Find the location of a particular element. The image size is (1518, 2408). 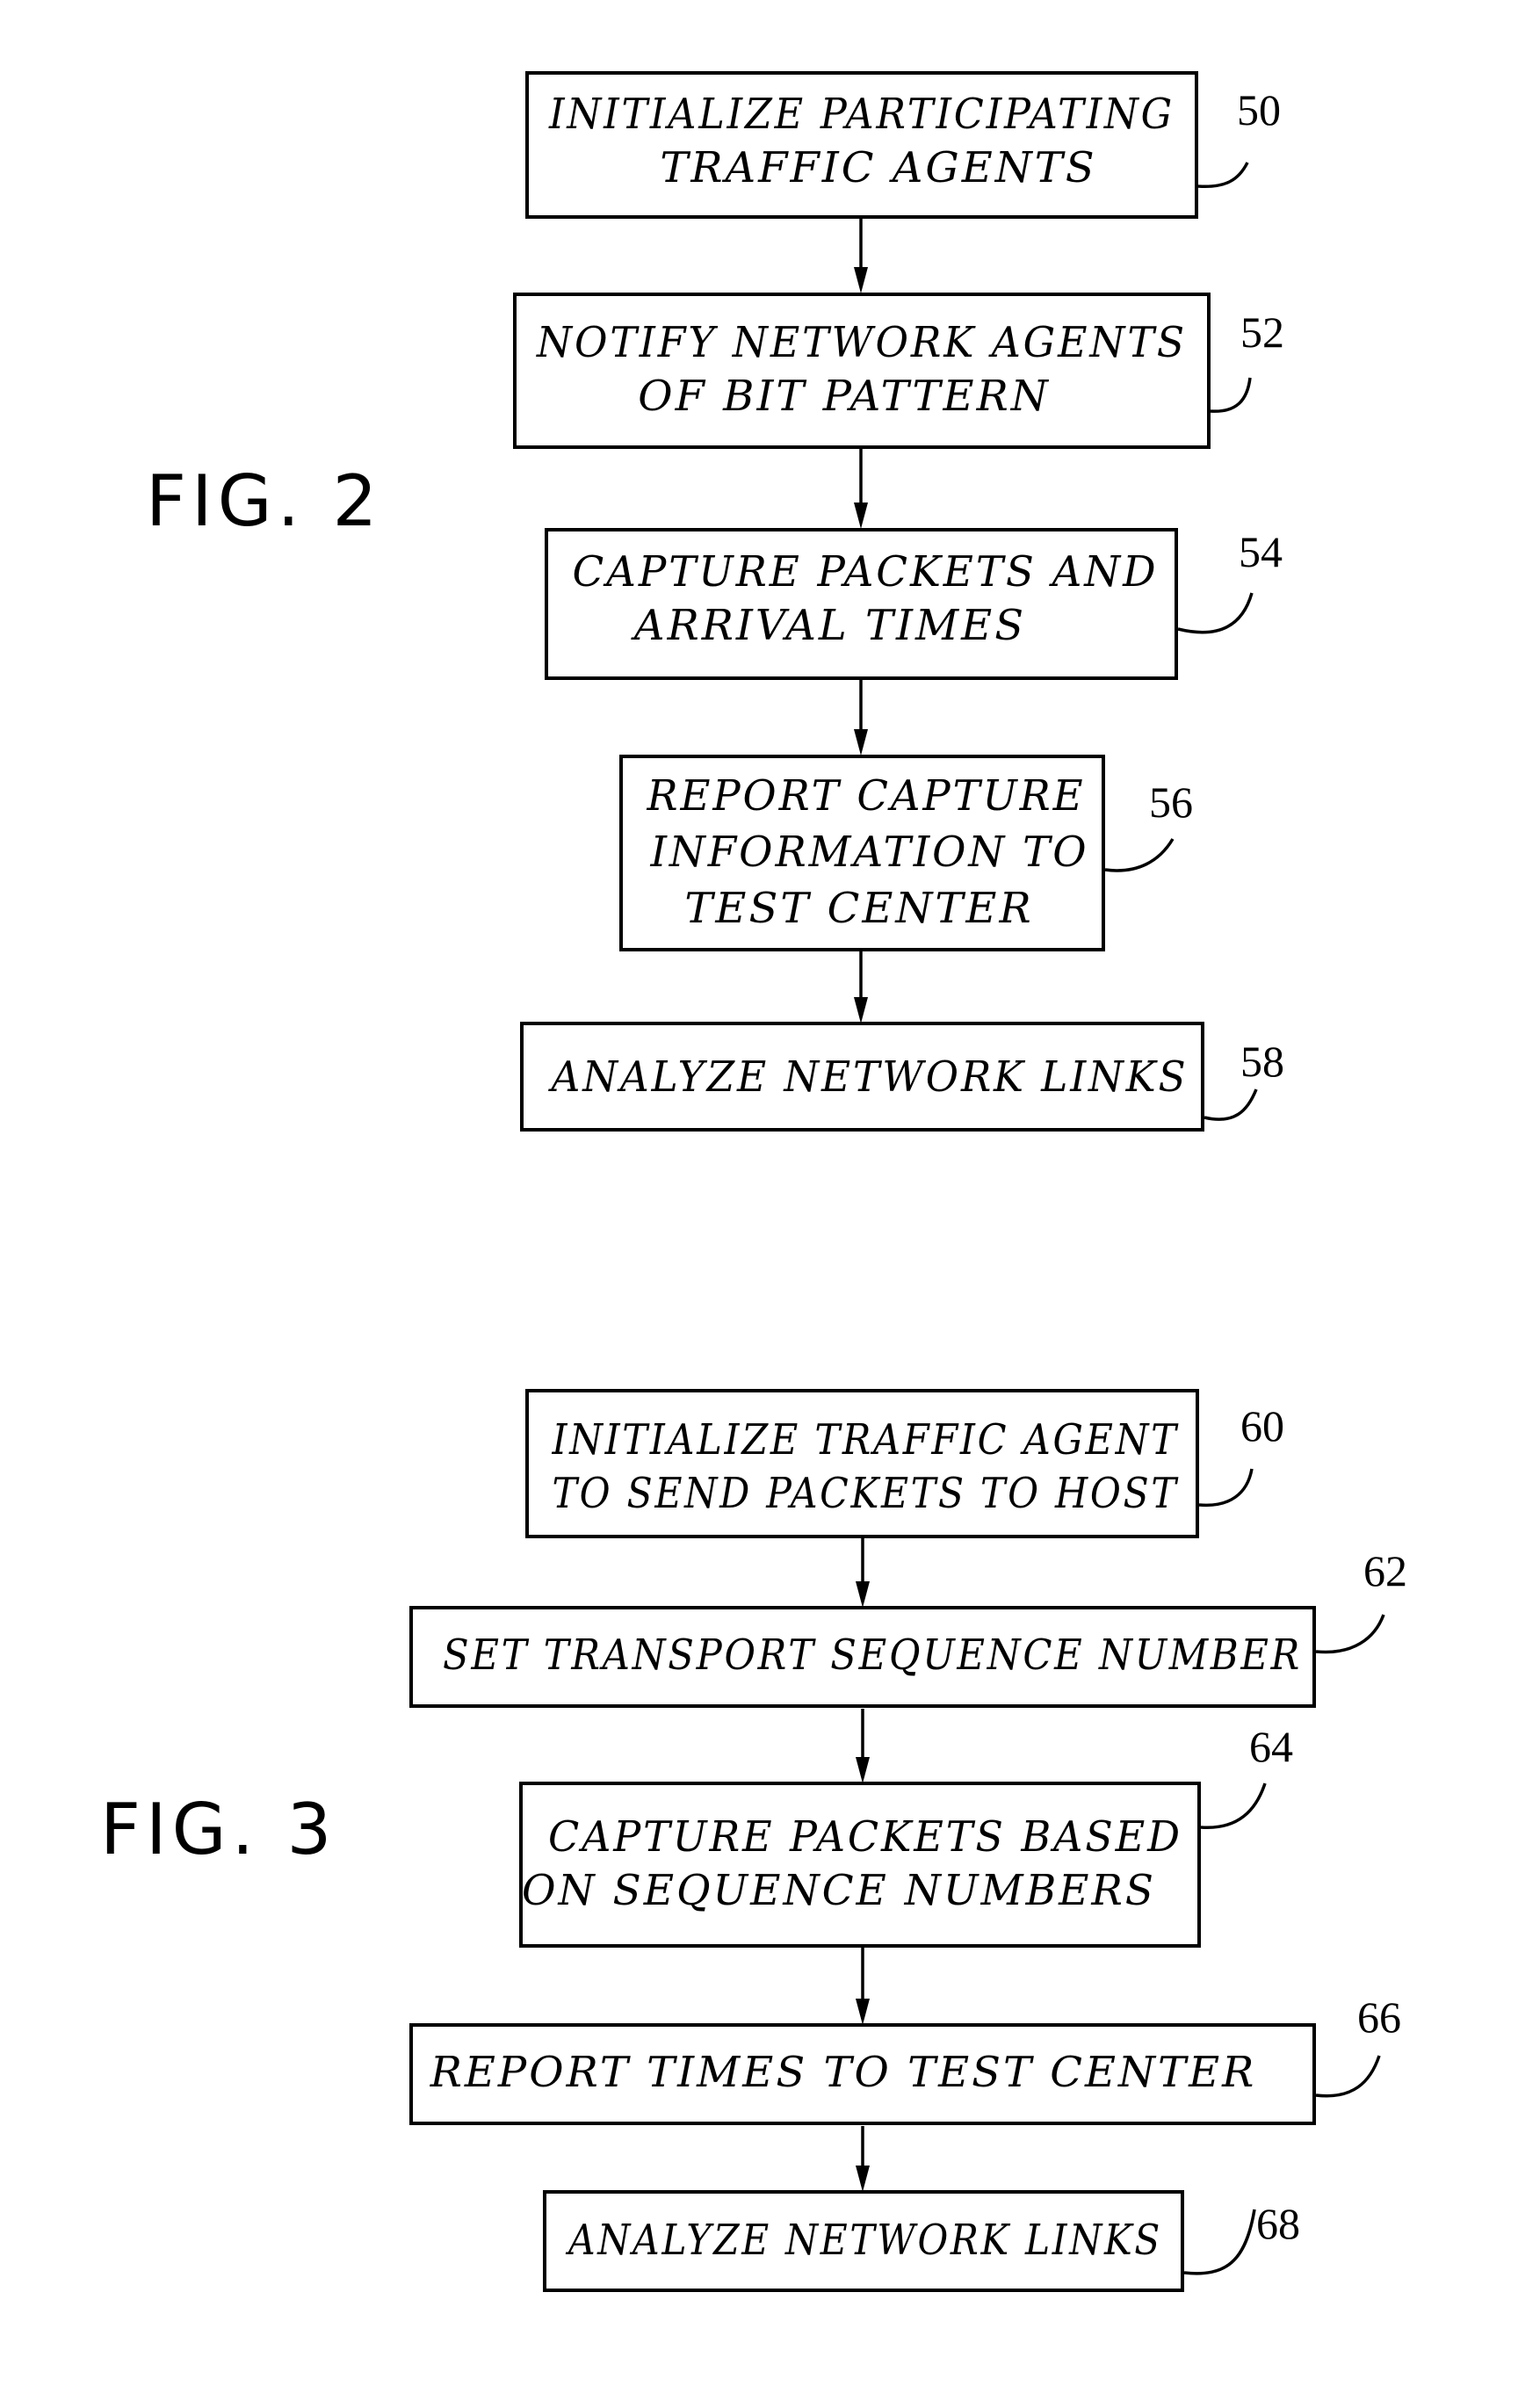

reference-numeral: 68 is located at coordinates (1278, 2223).